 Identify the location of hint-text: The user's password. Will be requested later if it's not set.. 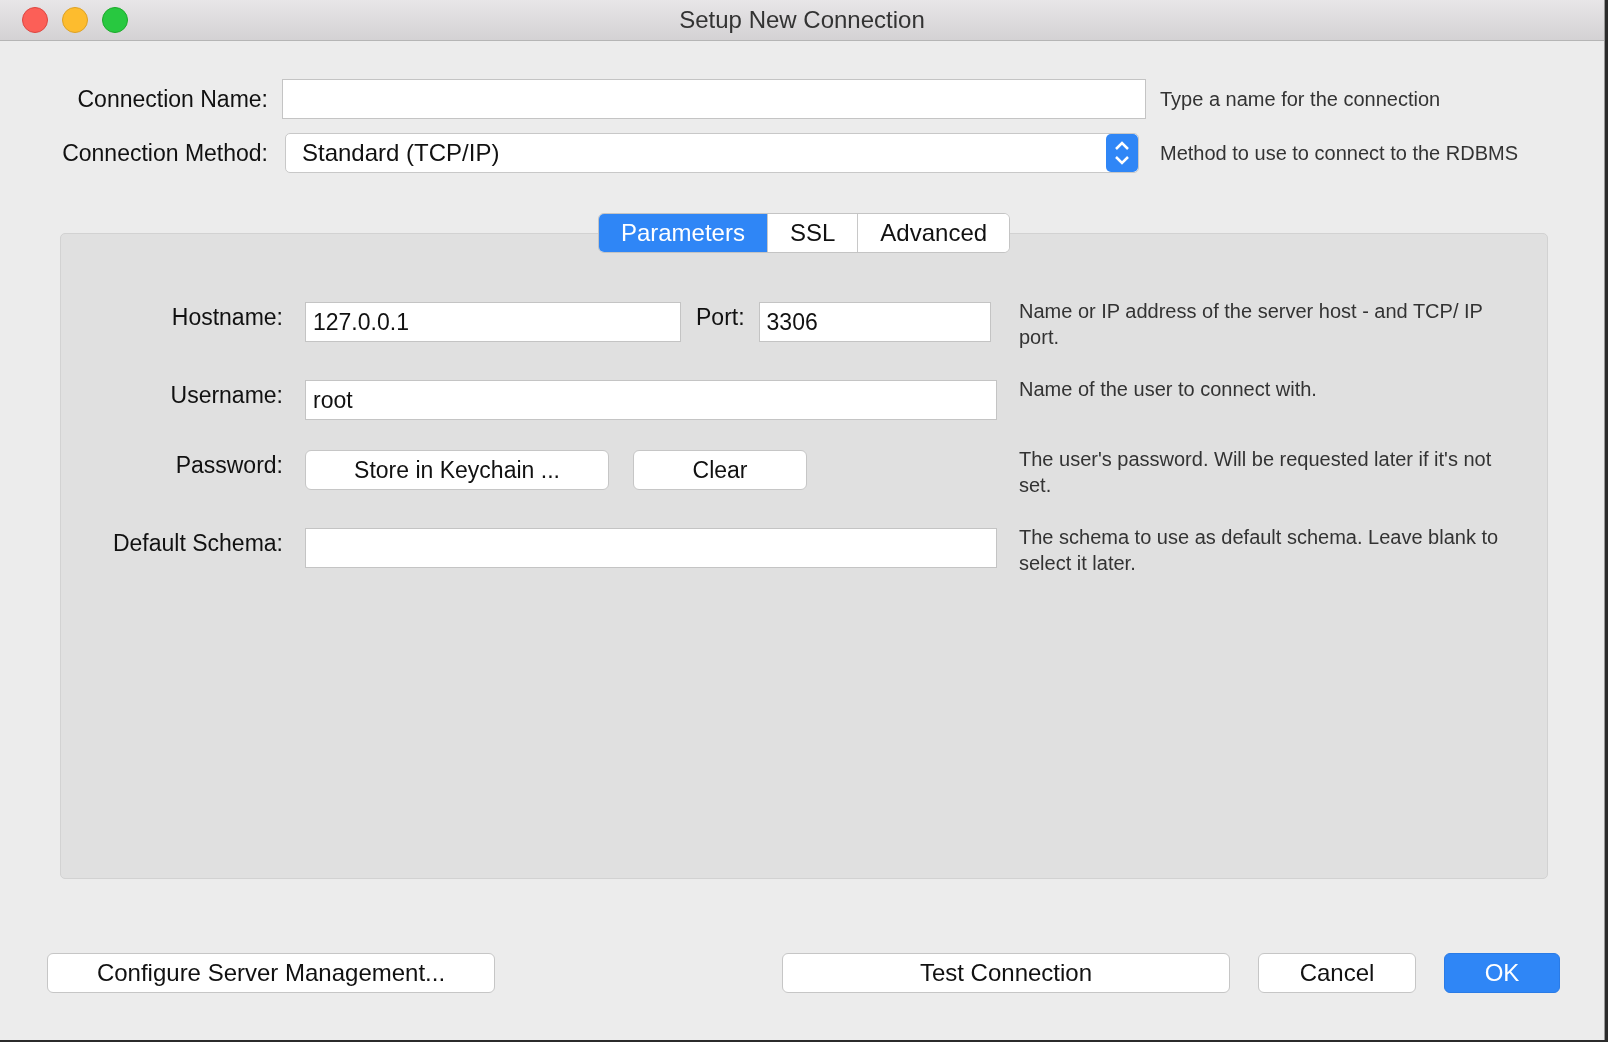
(1256, 472).